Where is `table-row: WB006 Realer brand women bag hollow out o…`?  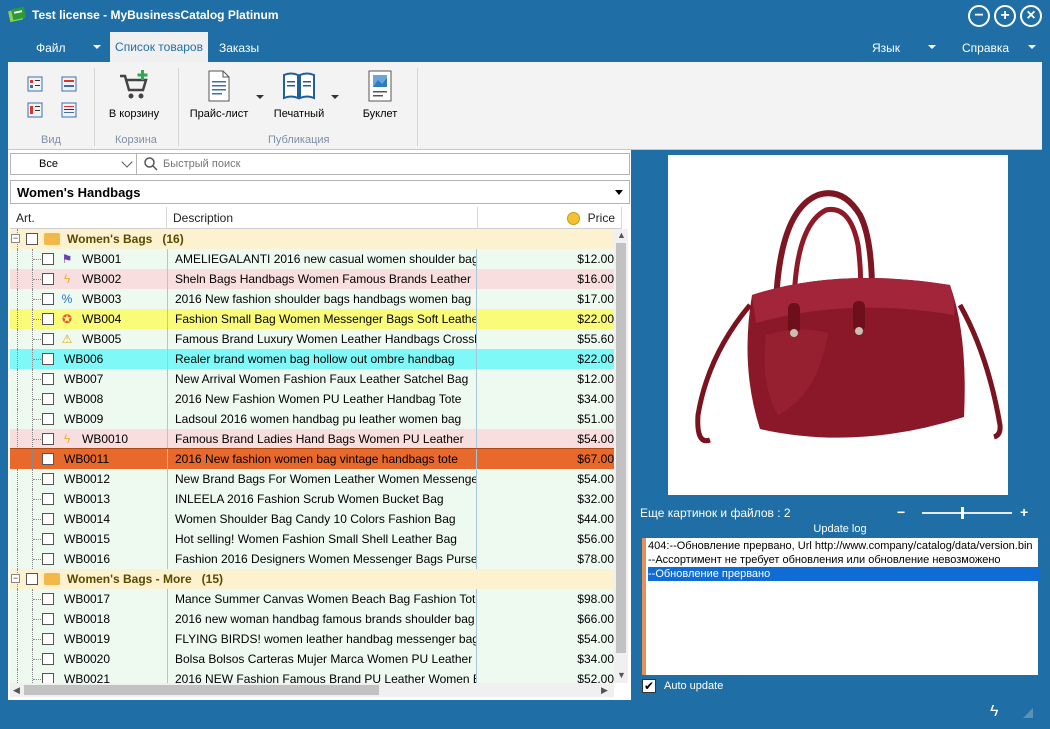 table-row: WB006 Realer brand women bag hollow out o… is located at coordinates (312, 359).